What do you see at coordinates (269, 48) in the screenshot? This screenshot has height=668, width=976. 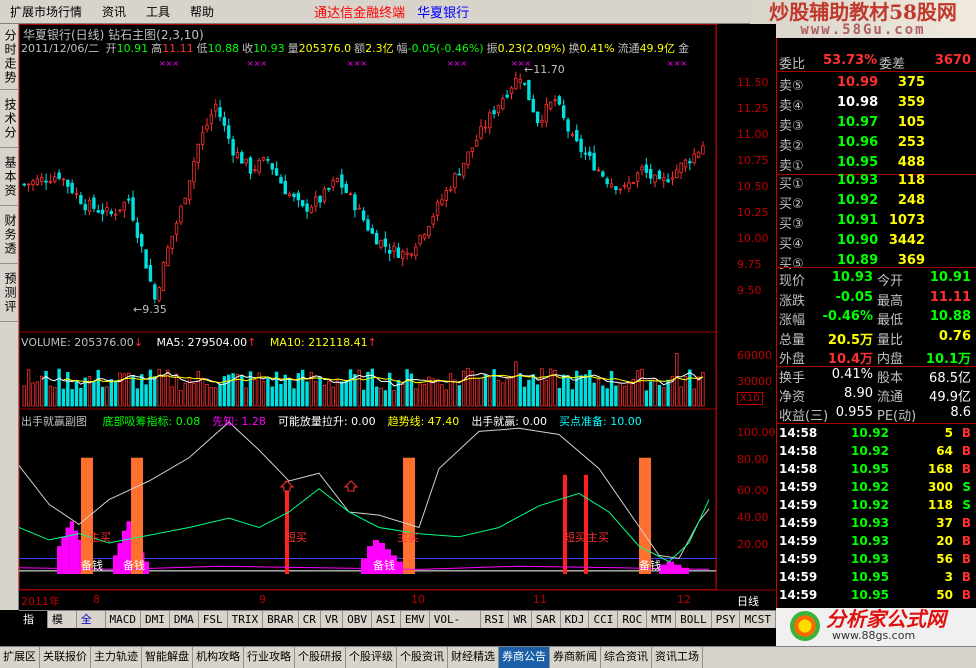 I see `ohlc-value: 10.93` at bounding box center [269, 48].